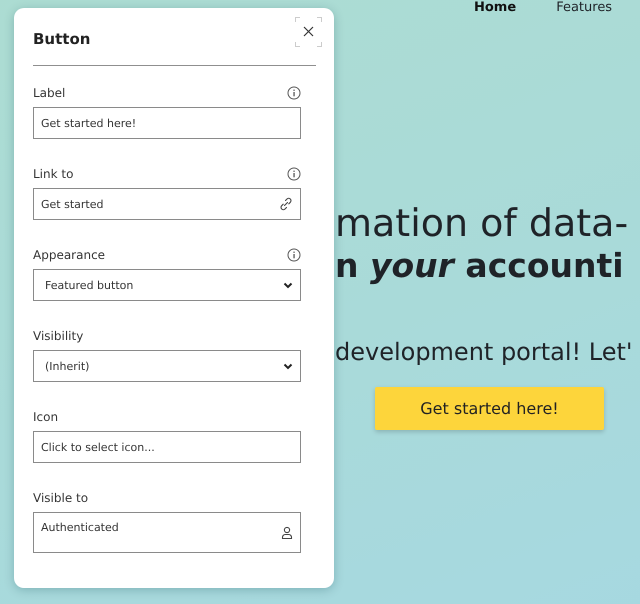 The height and width of the screenshot is (604, 640). What do you see at coordinates (483, 352) in the screenshot?
I see `subtitle-text: development portal! Let'` at bounding box center [483, 352].